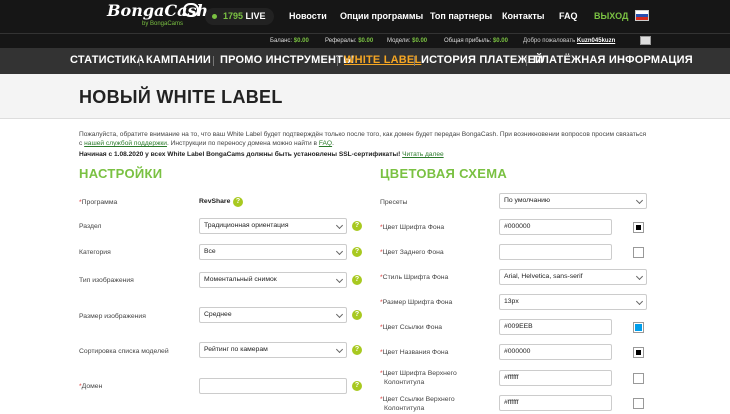 The width and height of the screenshot is (730, 414). What do you see at coordinates (121, 173) in the screenshot?
I see `settings-heading: НАСТРОЙКИ` at bounding box center [121, 173].